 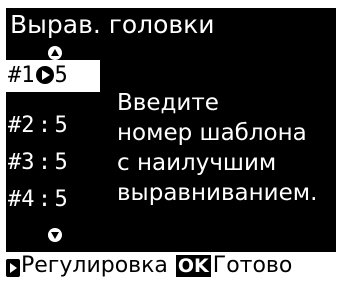 I want to click on pattern-label: #3, so click(x=21, y=162).